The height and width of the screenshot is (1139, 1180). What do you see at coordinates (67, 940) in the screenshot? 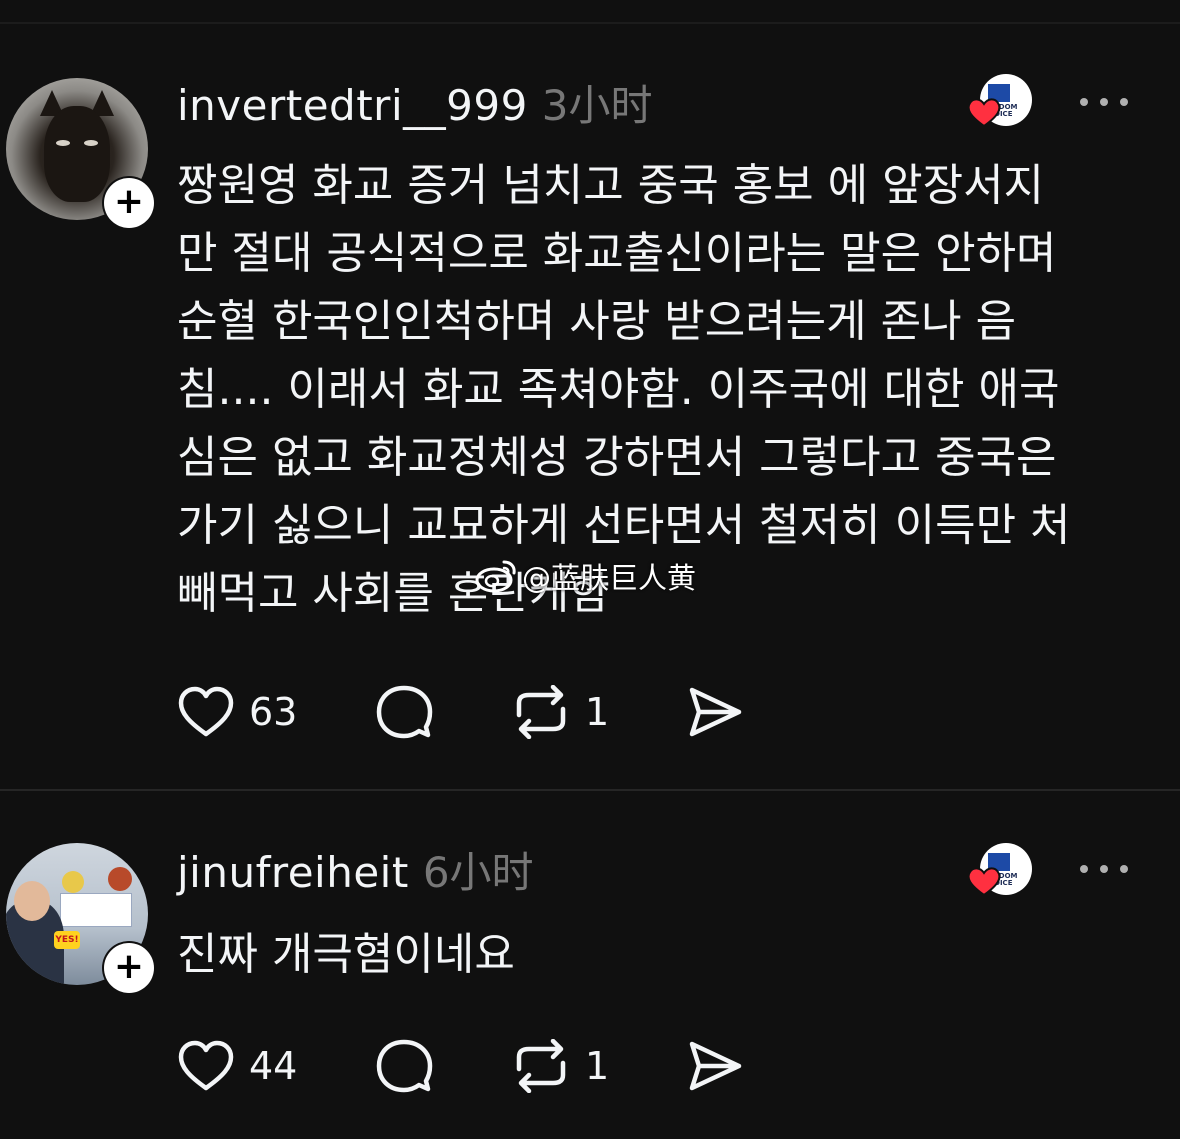
I see `yes-sticker: YES!` at bounding box center [67, 940].